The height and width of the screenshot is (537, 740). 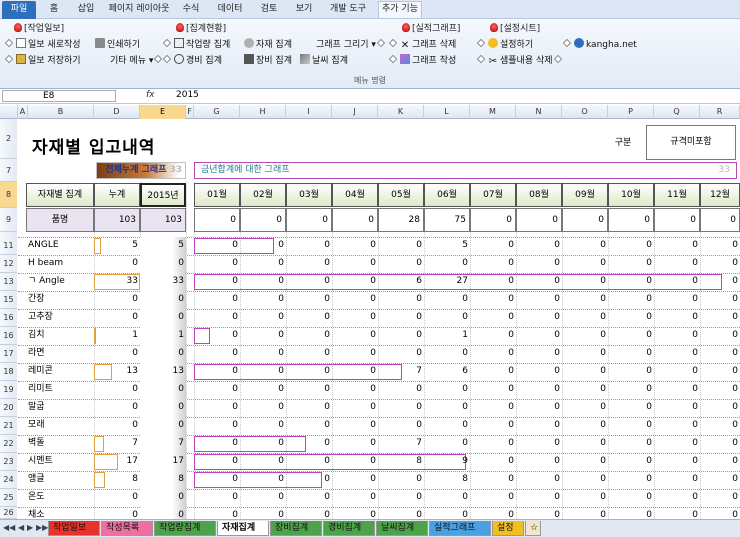 I want to click on row-header-15: 15, so click(x=8, y=300).